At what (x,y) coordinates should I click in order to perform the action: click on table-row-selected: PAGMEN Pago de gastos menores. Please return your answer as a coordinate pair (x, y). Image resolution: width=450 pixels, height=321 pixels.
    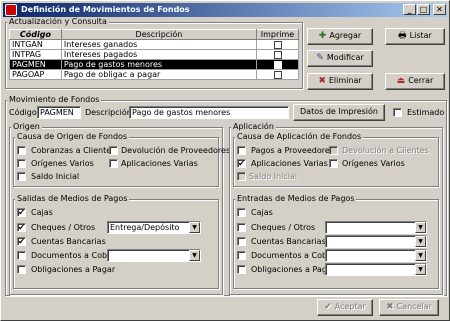
    Looking at the image, I should click on (154, 64).